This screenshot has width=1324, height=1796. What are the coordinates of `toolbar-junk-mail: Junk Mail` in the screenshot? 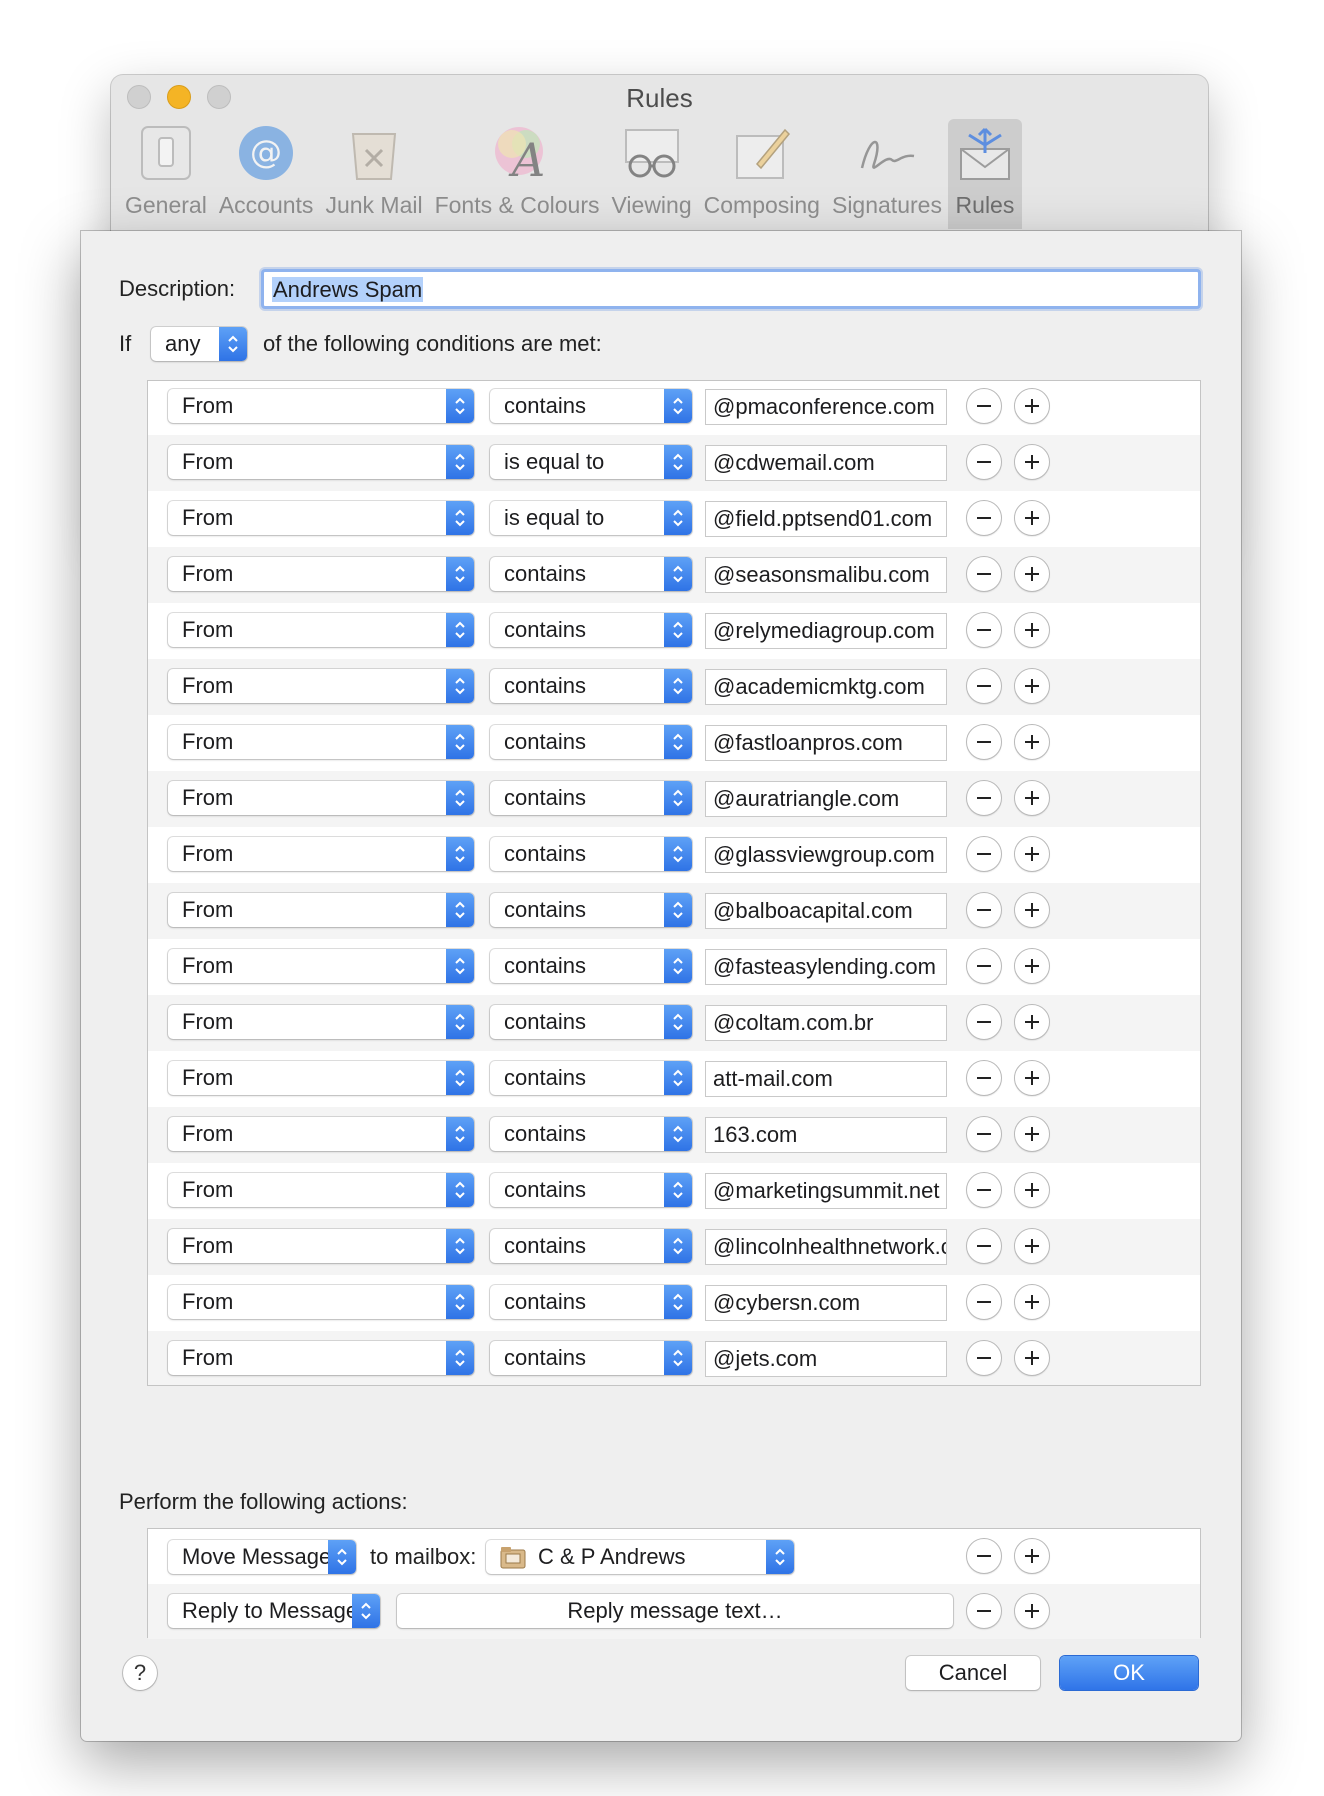 It's located at (373, 174).